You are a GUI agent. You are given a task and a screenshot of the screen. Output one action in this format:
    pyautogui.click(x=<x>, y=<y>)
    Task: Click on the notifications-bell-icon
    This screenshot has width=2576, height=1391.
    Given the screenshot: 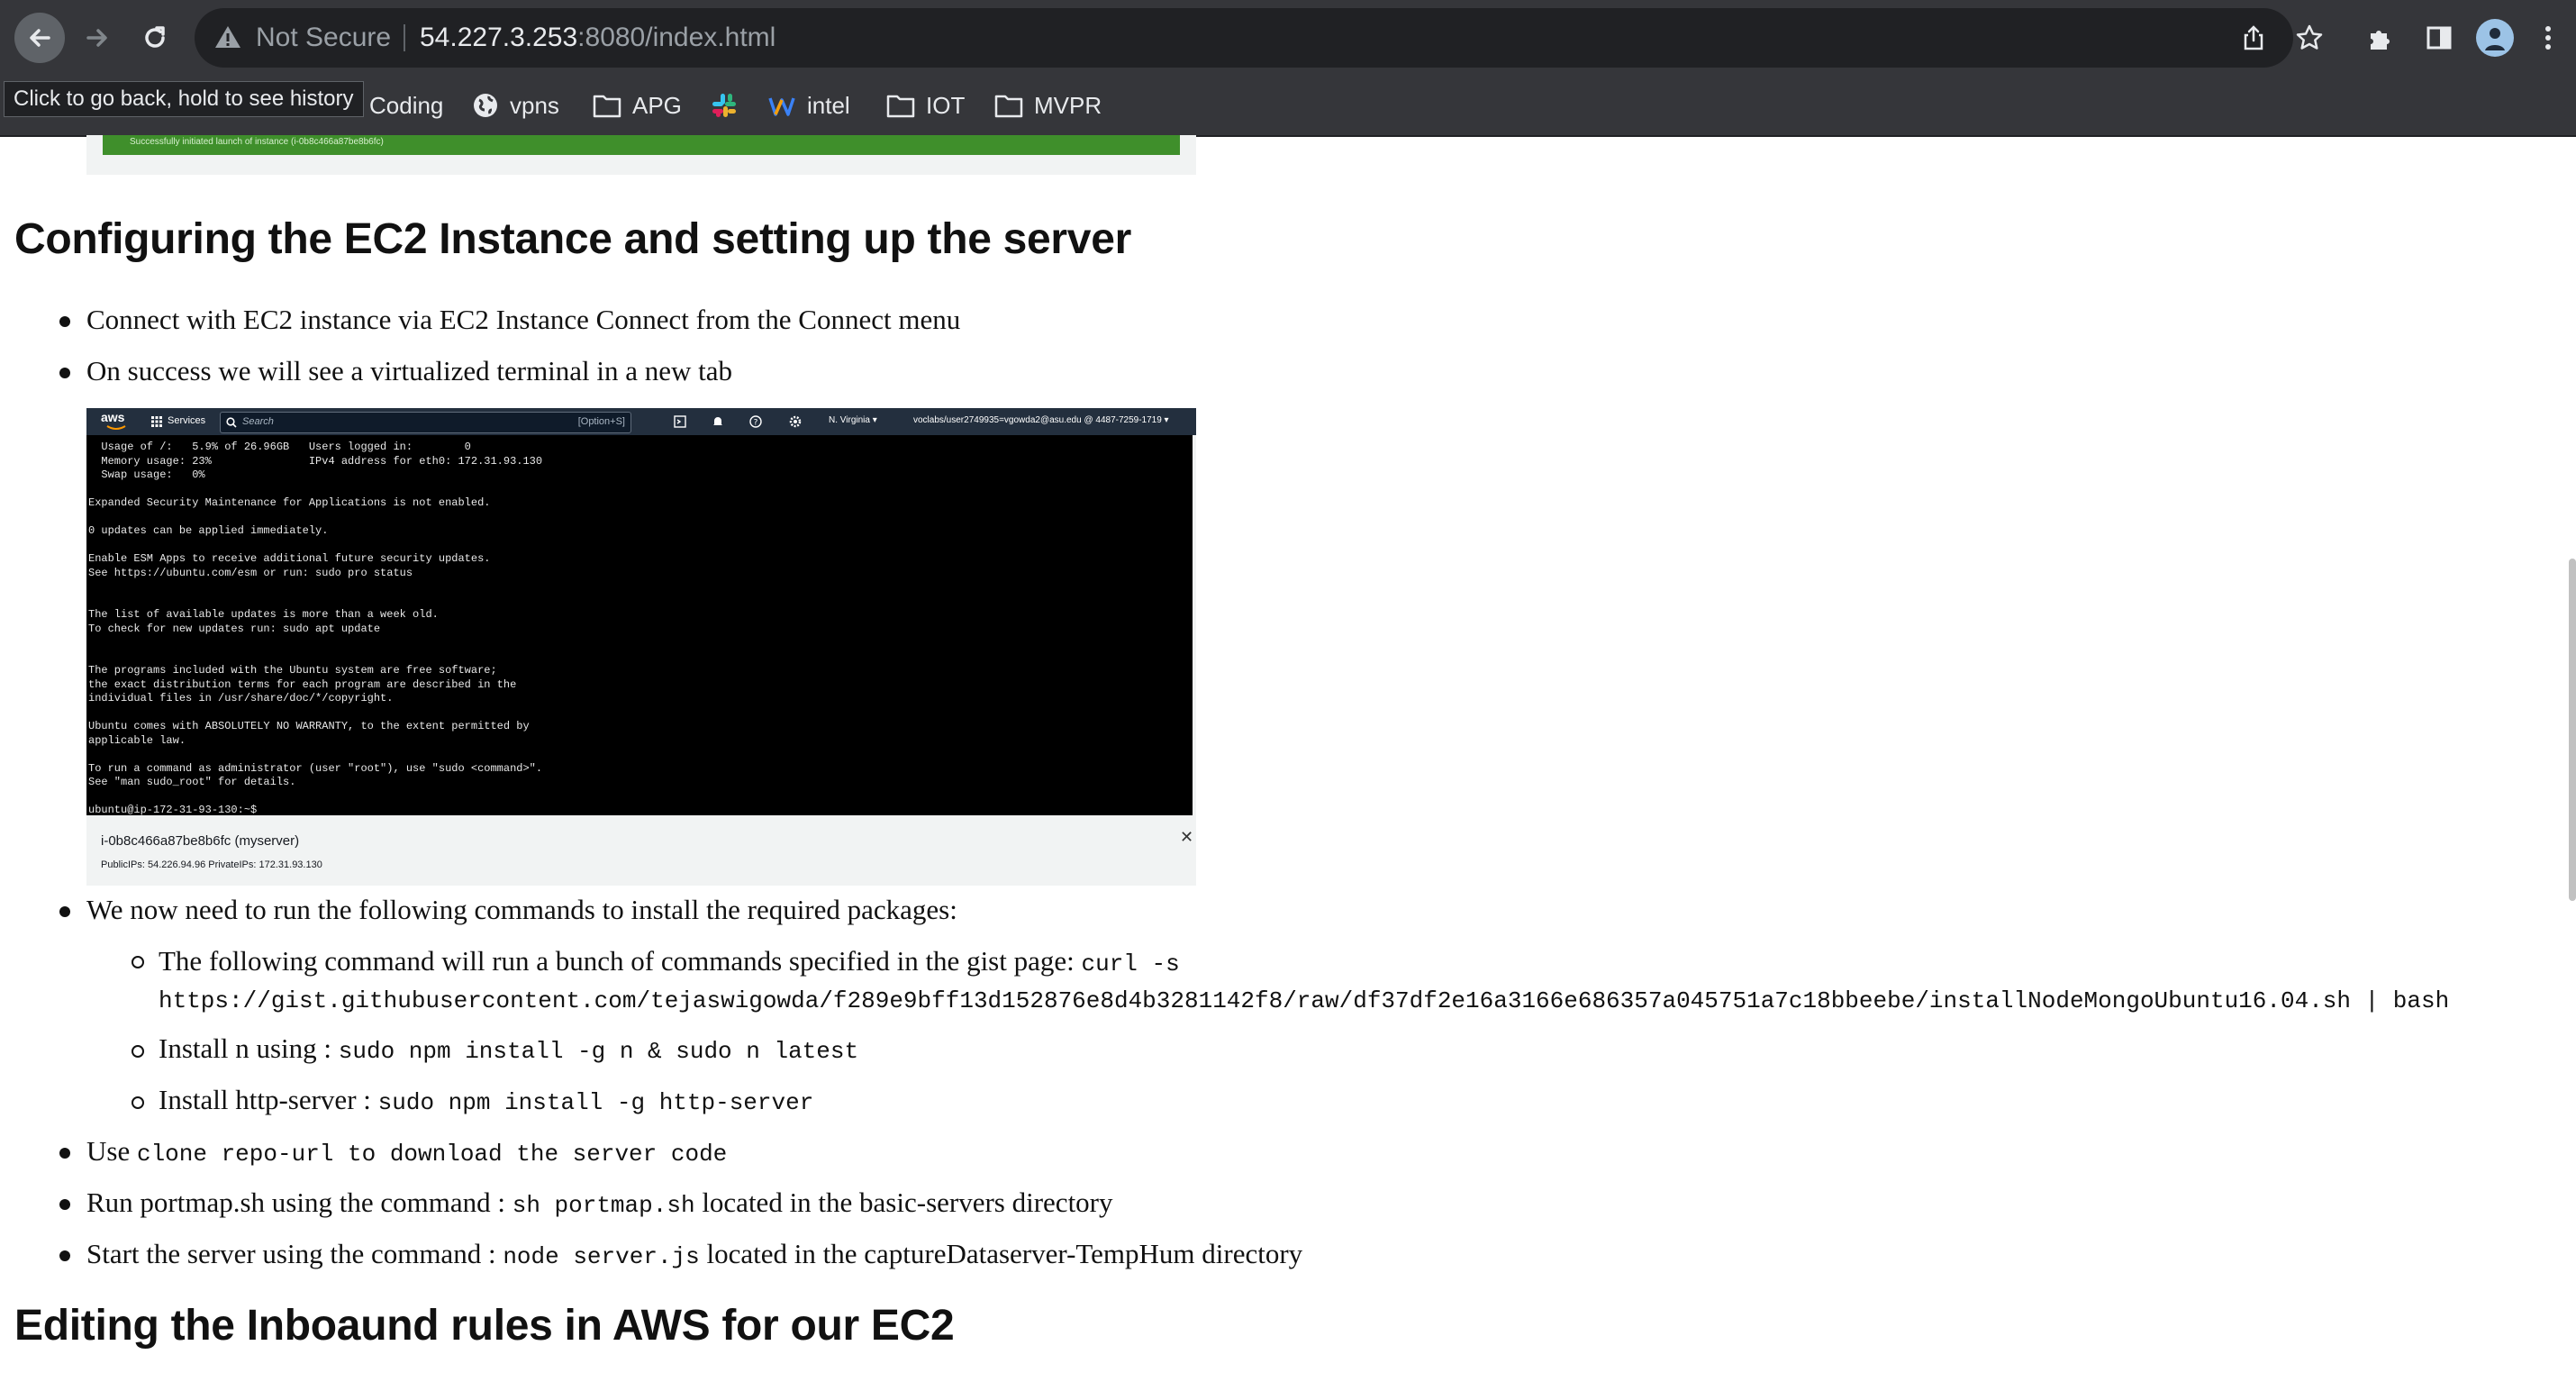 What is the action you would take?
    pyautogui.click(x=717, y=421)
    